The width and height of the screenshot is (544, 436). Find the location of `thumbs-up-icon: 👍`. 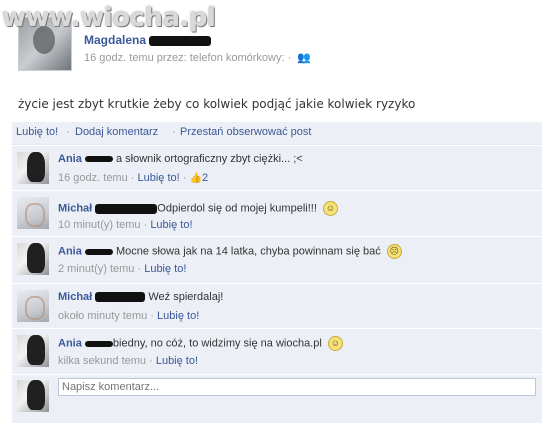

thumbs-up-icon: 👍 is located at coordinates (195, 178).